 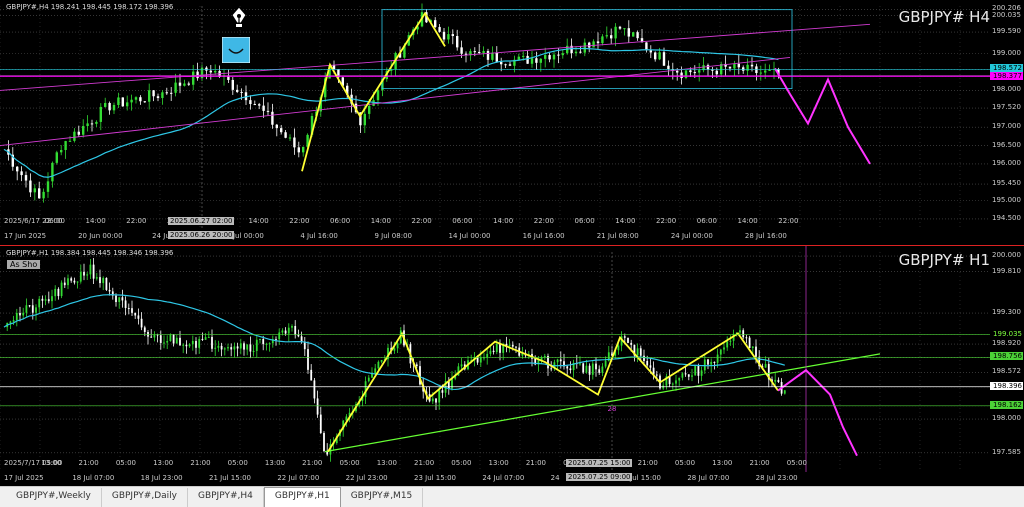 I want to click on price-tag: 198.162, so click(x=1006, y=404).